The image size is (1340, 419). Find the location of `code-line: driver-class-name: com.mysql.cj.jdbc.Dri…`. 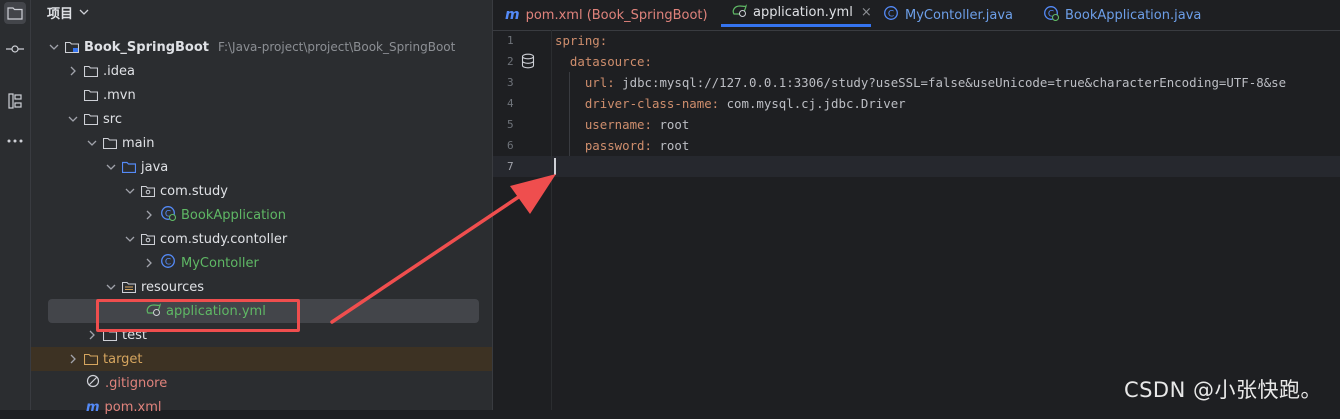

code-line: driver-class-name: com.mysql.cj.jdbc.Dri… is located at coordinates (730, 103).